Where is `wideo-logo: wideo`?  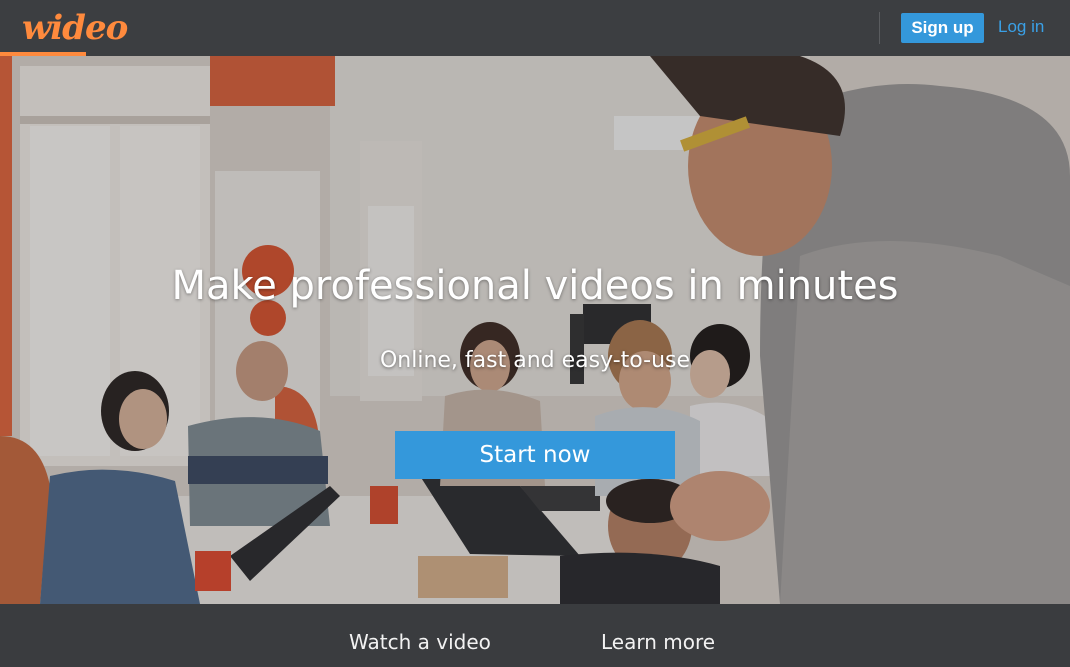
wideo-logo: wideo is located at coordinates (75, 28).